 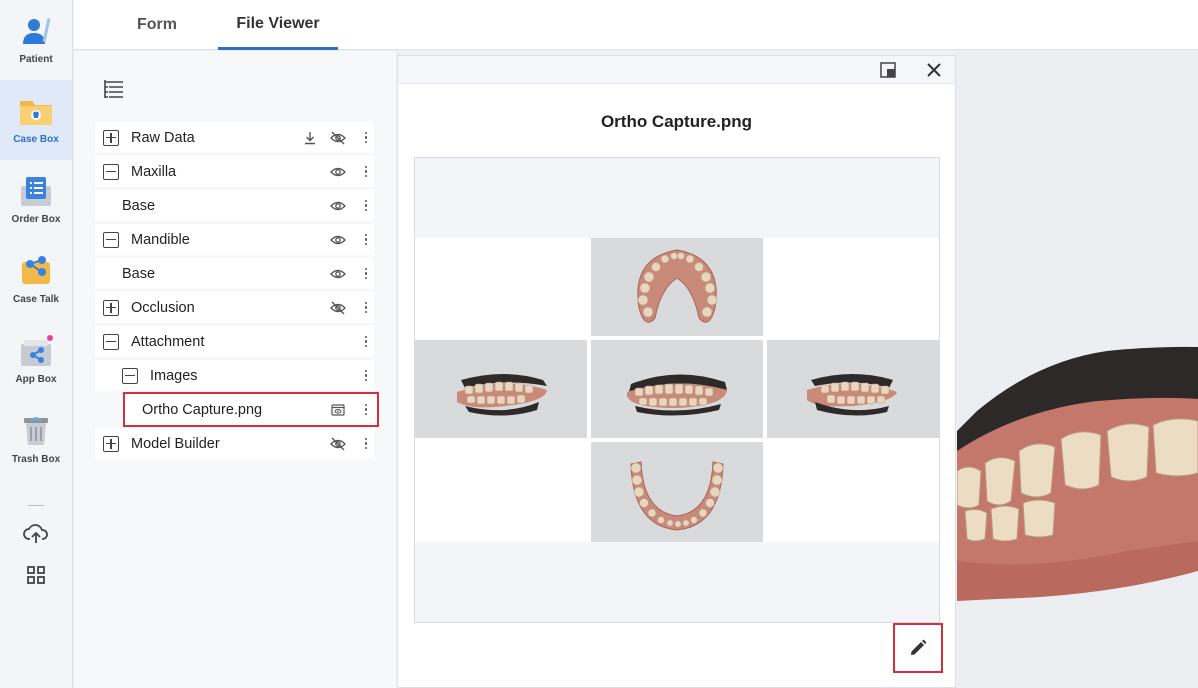 What do you see at coordinates (234, 171) in the screenshot?
I see `tree-row-maxilla: Maxilla` at bounding box center [234, 171].